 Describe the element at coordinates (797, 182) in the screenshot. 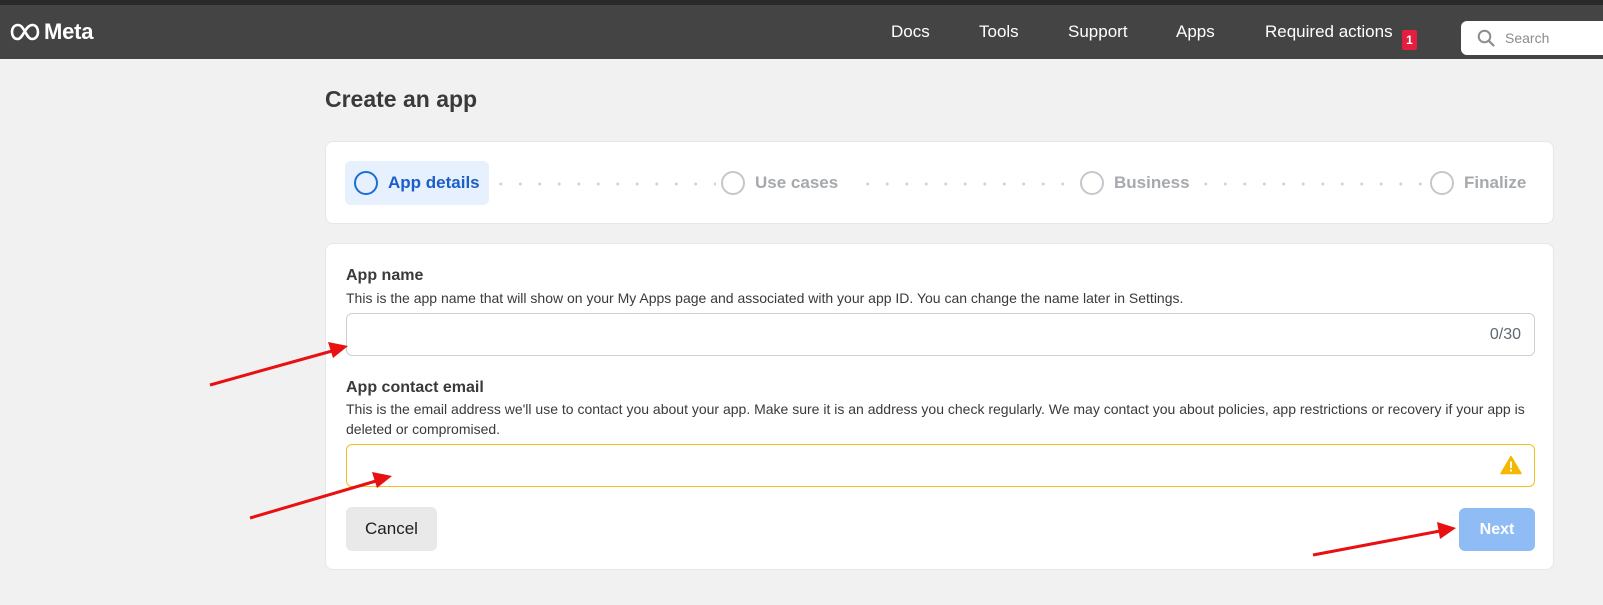

I see `step-label: Use cases` at that location.